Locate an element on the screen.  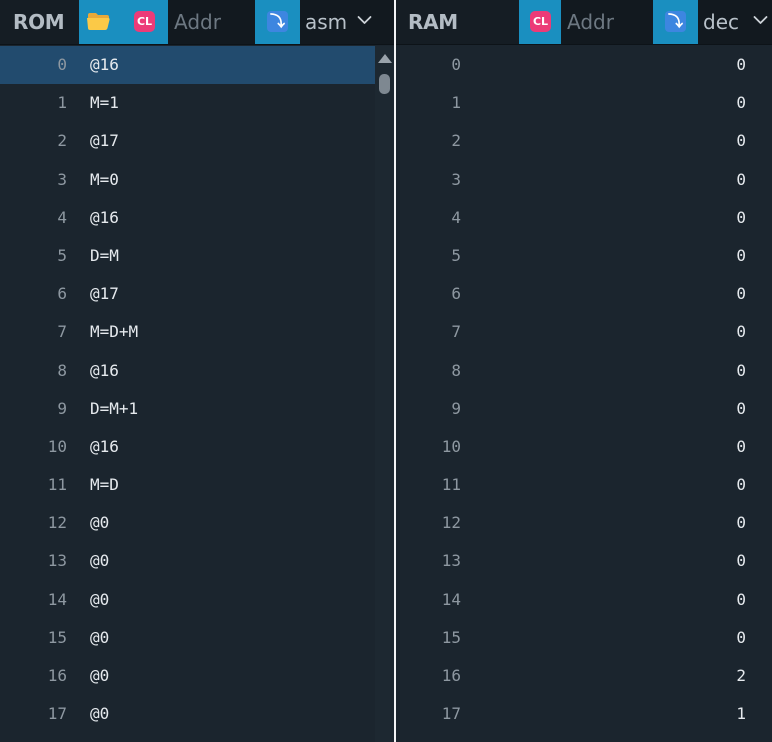
ram-row: 80 is located at coordinates (584, 371).